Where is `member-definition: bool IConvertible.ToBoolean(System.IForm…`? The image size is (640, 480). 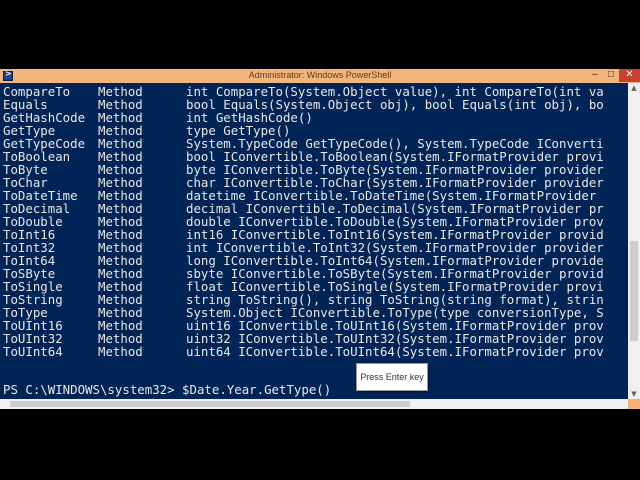 member-definition: bool IConvertible.ToBoolean(System.IForm… is located at coordinates (395, 156).